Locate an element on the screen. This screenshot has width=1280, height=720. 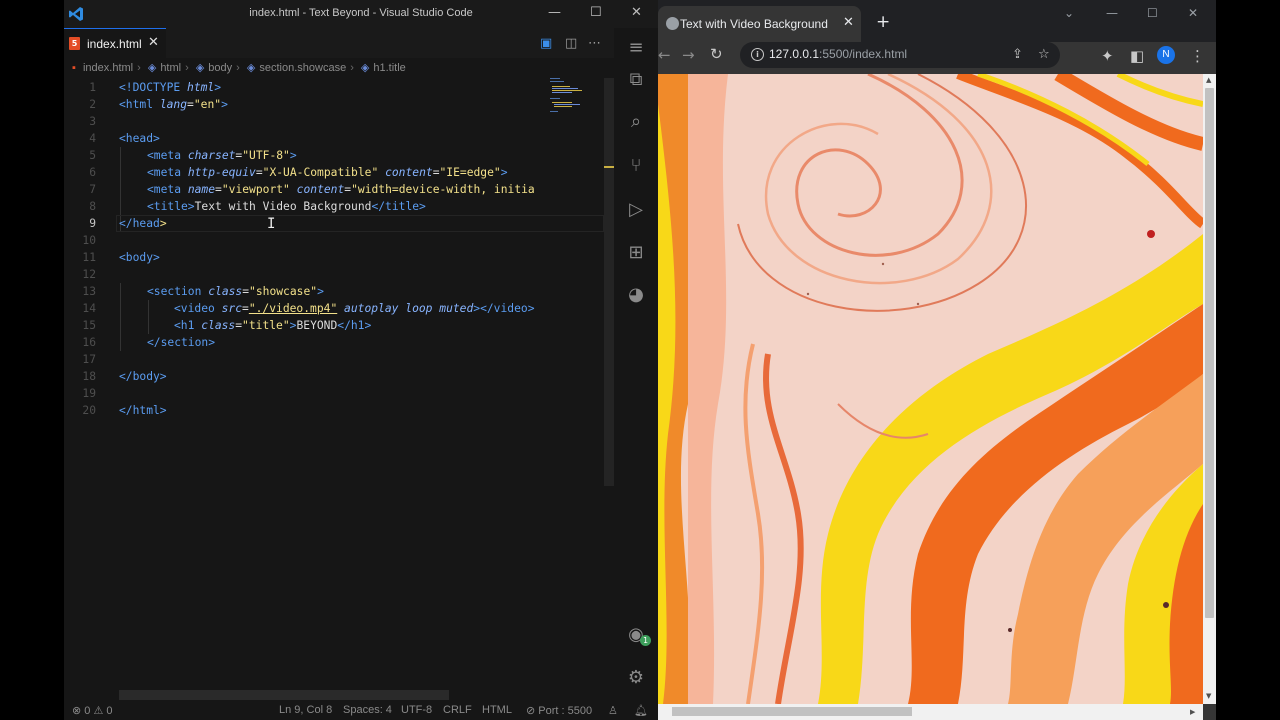
code-line: 3 is located at coordinates (92, 121).